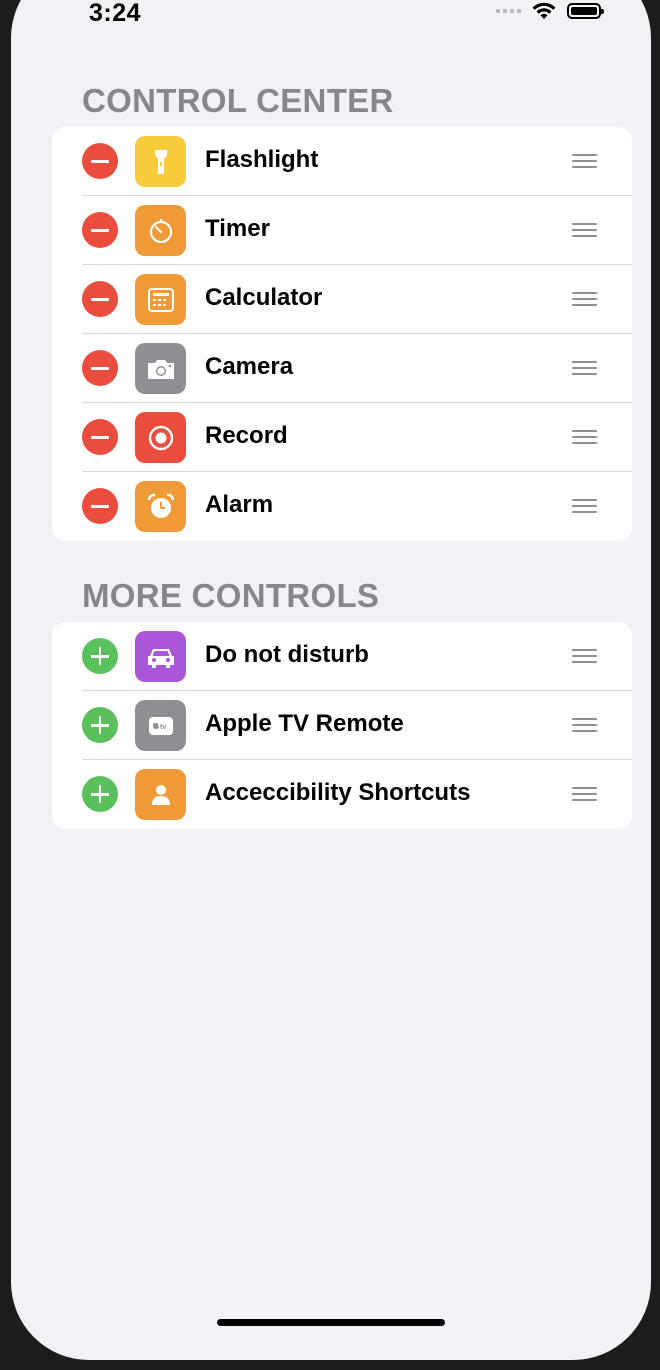  What do you see at coordinates (239, 504) in the screenshot?
I see `item-label: Alarm` at bounding box center [239, 504].